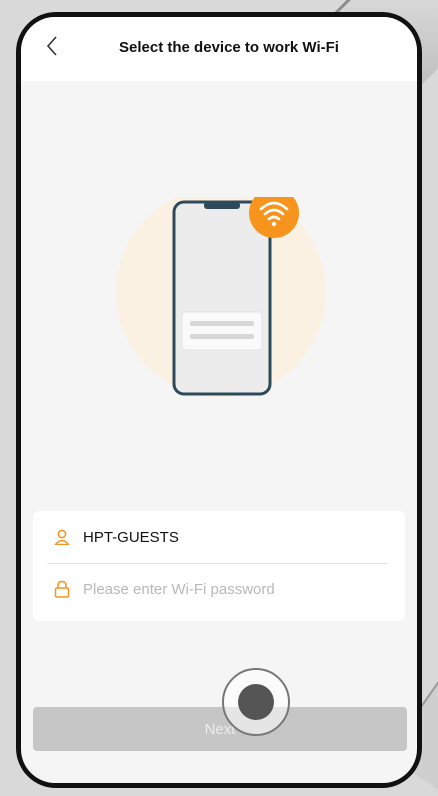 This screenshot has width=438, height=796. I want to click on password-input, so click(223, 589).